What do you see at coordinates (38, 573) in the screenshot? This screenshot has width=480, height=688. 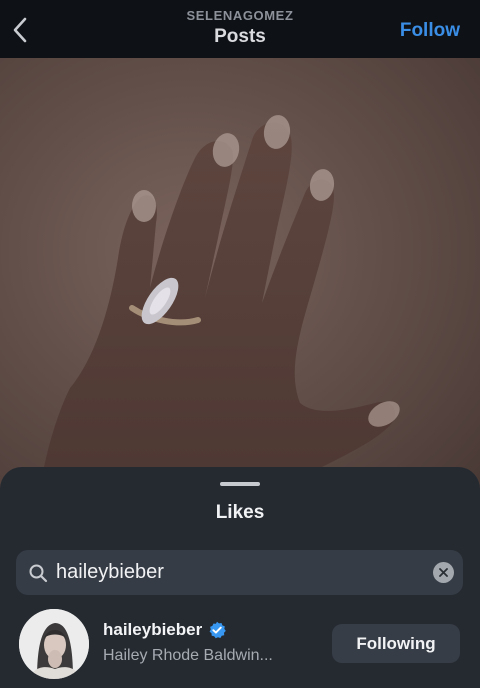 I see `search-icon` at bounding box center [38, 573].